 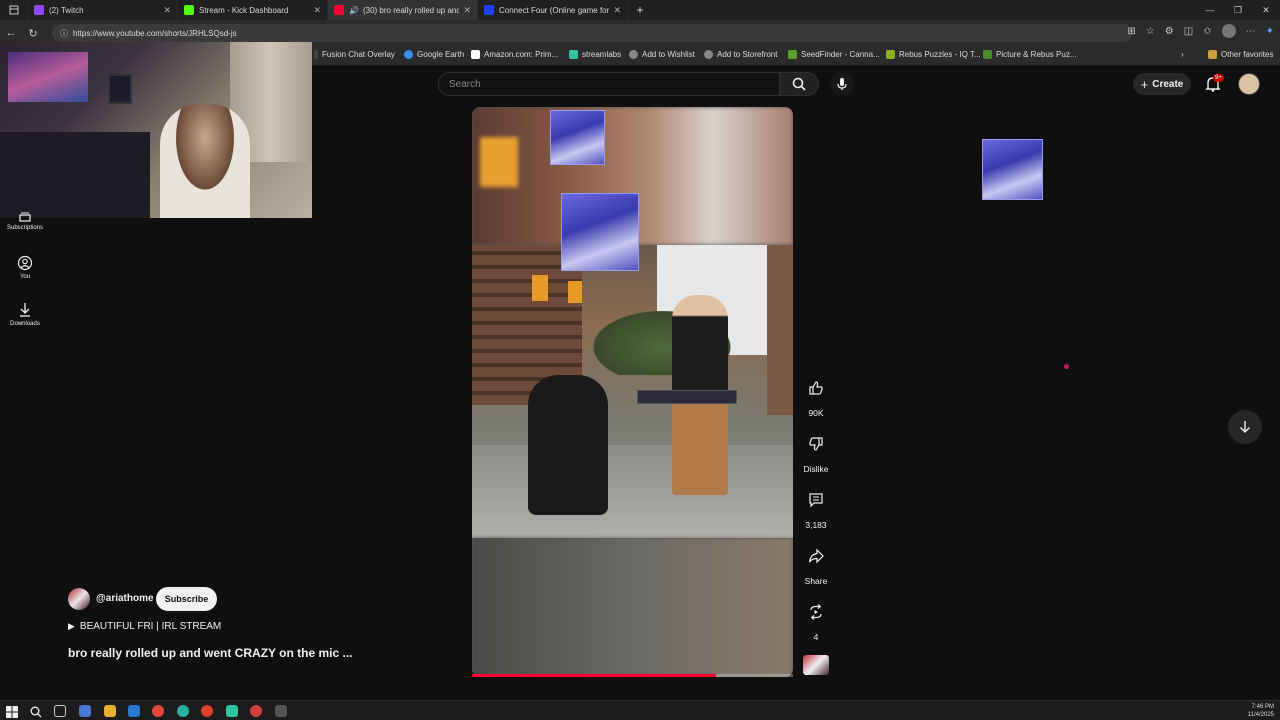 I want to click on favorite-star-icon: ☆, so click(x=1150, y=31).